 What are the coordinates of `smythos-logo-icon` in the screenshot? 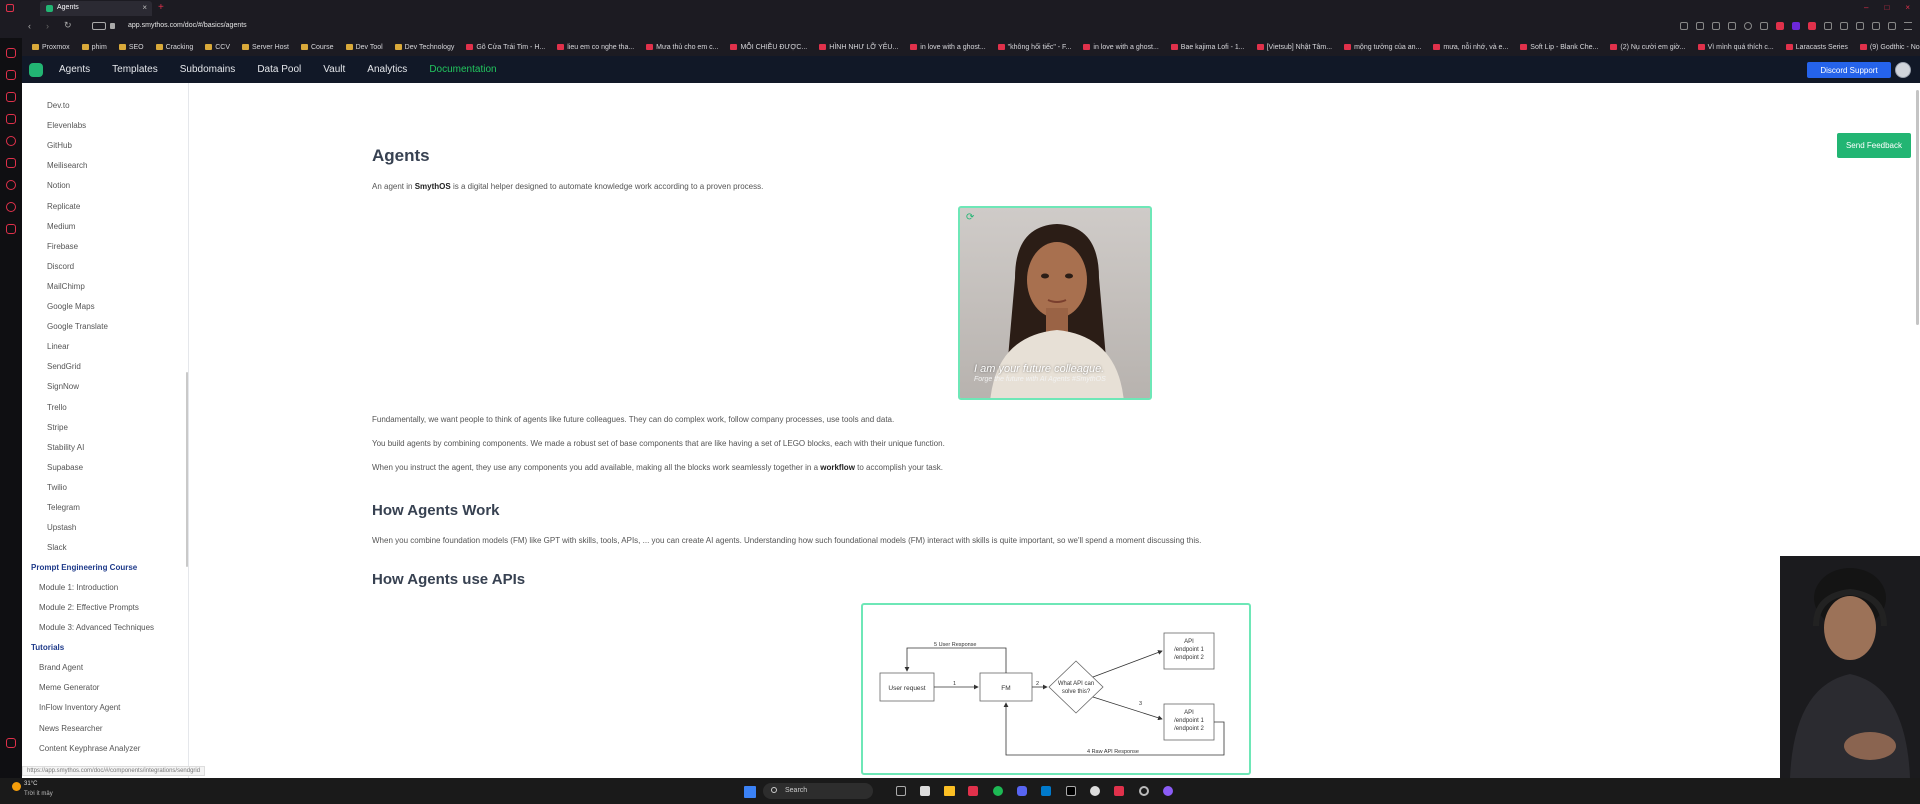 It's located at (36, 69).